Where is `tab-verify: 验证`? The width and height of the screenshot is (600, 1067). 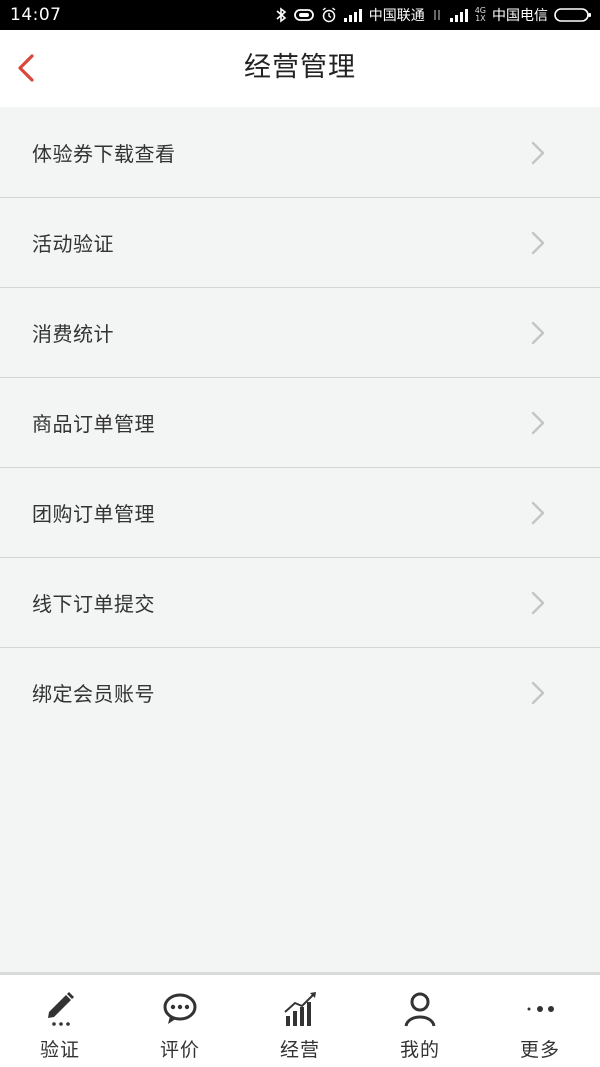
tab-verify: 验证 is located at coordinates (60, 1021).